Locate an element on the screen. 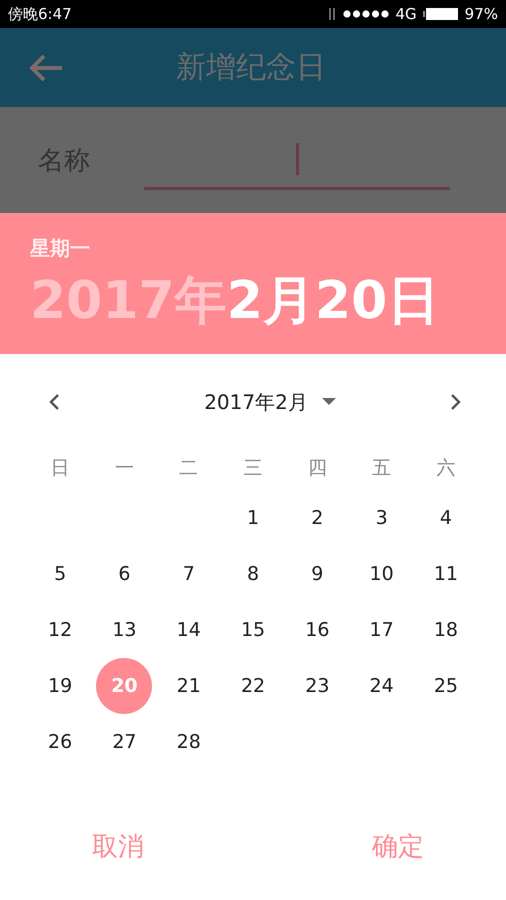 This screenshot has width=506, height=900. page-title: 新增纪念日 is located at coordinates (251, 68).